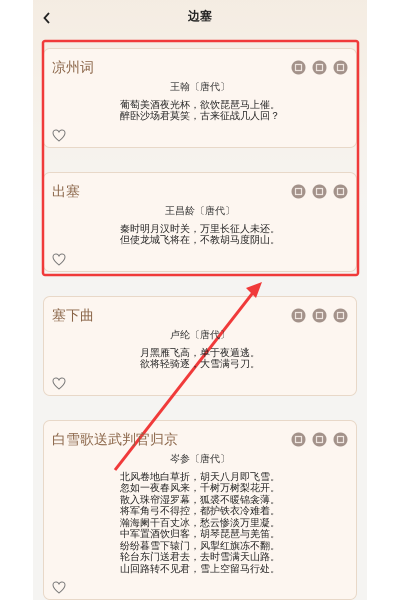 This screenshot has height=600, width=400. I want to click on poem-card: 凉州词 王翰〔唐代〕 葡萄美酒夜光杯，欲饮琵琶马上催。 醉卧沙场君莫笑，古来征战几人回？, so click(200, 98).